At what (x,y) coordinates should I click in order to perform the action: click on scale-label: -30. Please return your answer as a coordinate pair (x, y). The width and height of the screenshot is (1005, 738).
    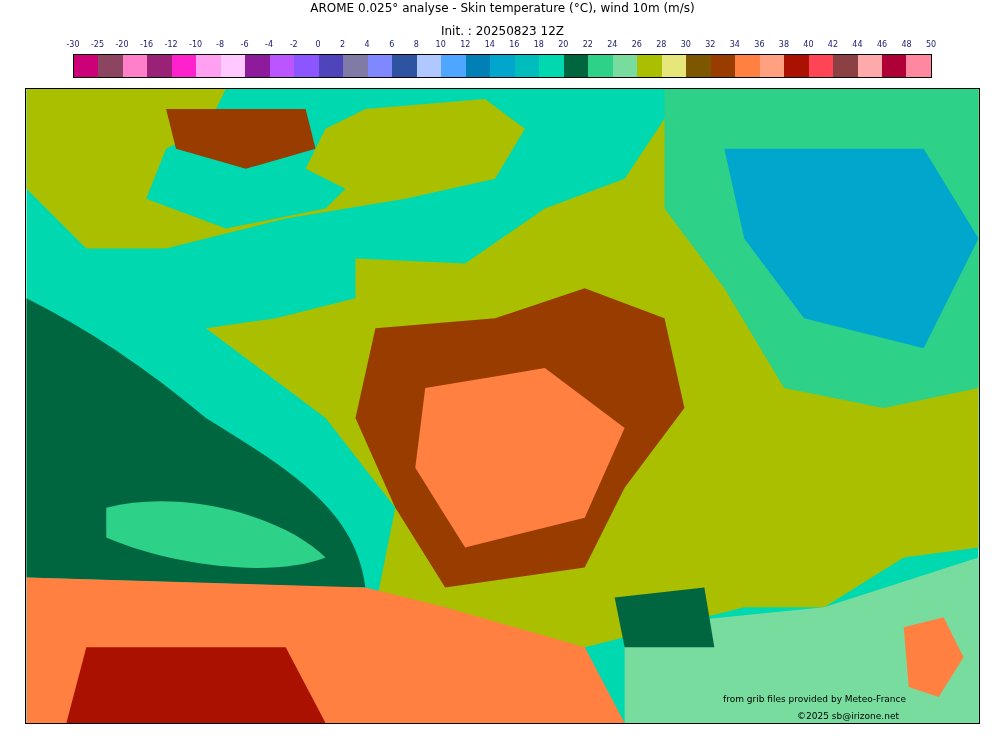
    Looking at the image, I should click on (73, 45).